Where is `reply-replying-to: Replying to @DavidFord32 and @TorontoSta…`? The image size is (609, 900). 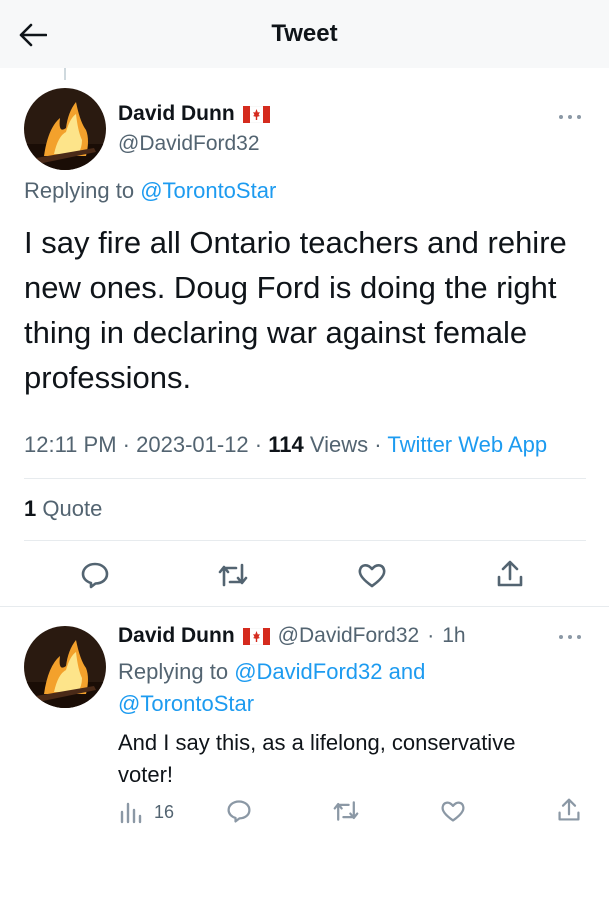 reply-replying-to: Replying to @DavidFord32 and @TorontoSta… is located at coordinates (338, 688).